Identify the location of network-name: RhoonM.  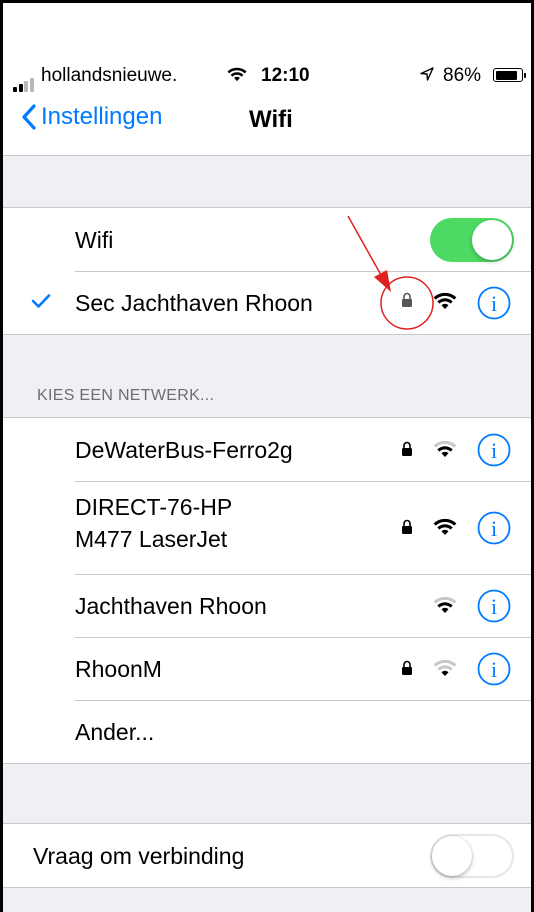
(118, 669).